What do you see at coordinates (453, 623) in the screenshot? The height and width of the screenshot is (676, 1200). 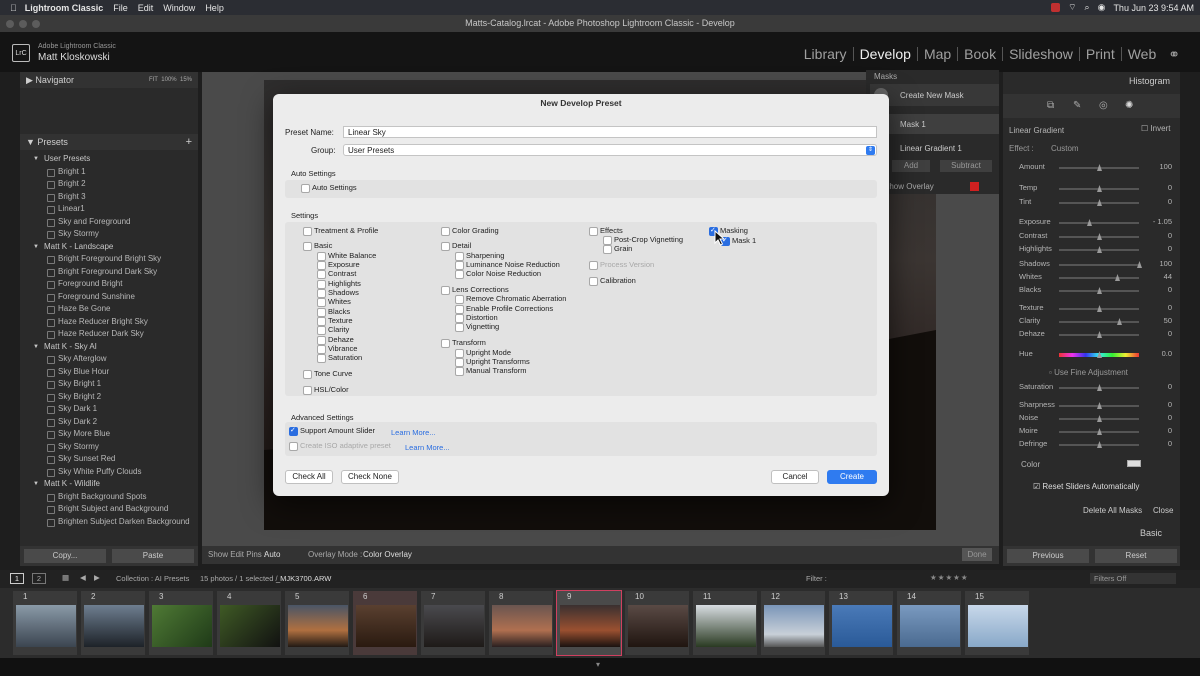 I see `filmstrip-thumbnail: 7` at bounding box center [453, 623].